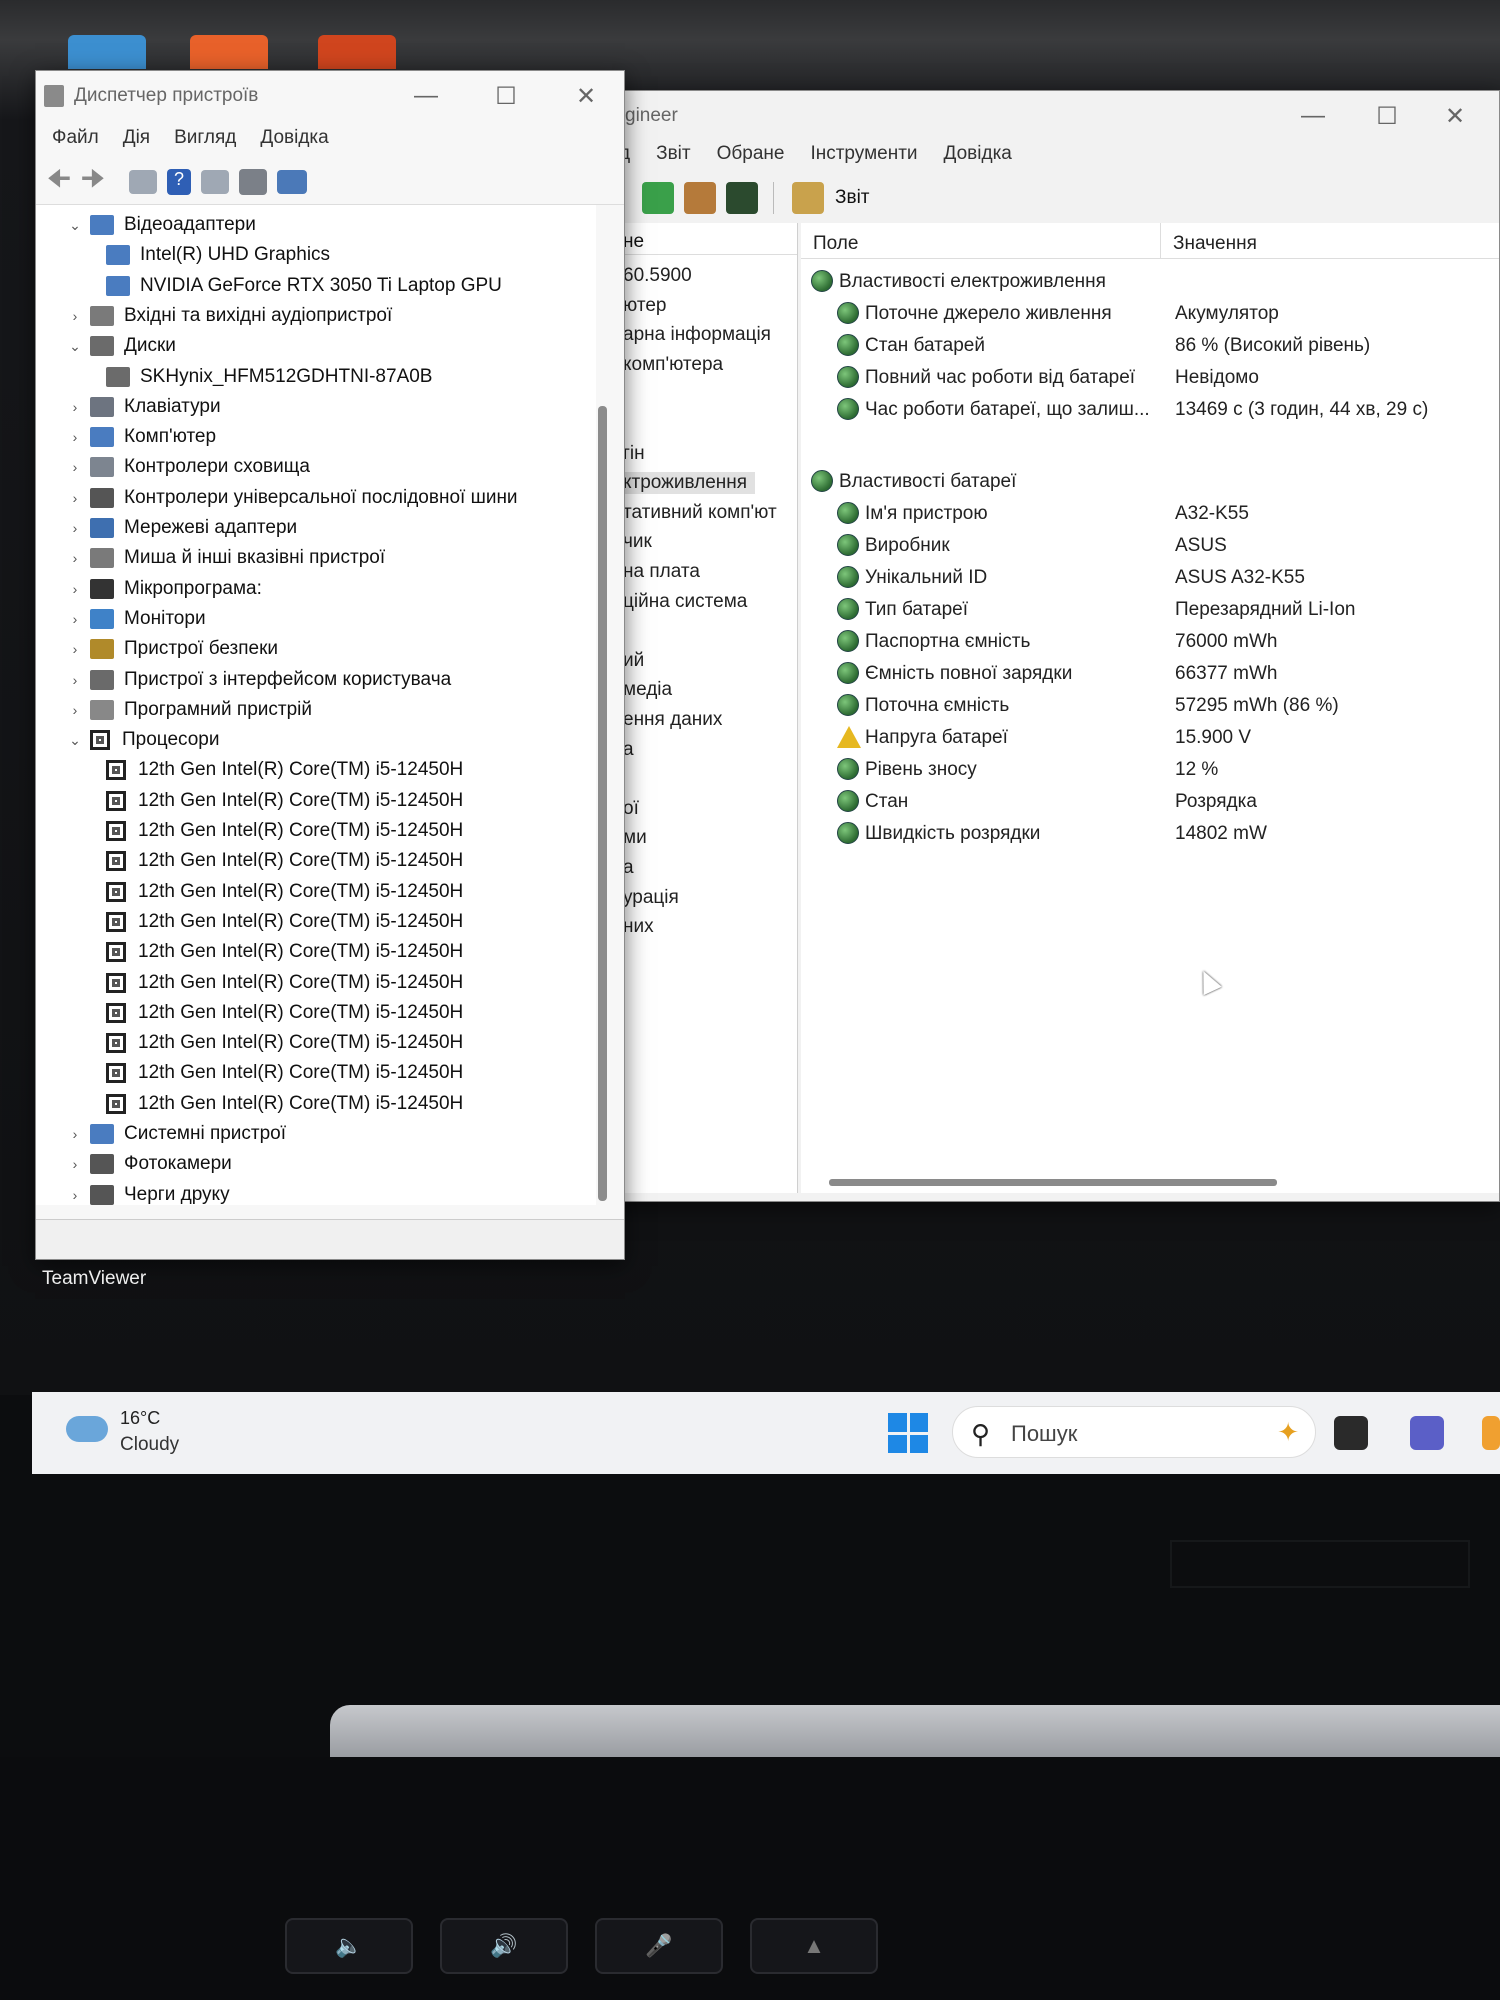 The width and height of the screenshot is (1500, 2000). What do you see at coordinates (742, 198) in the screenshot?
I see `monitor-icon` at bounding box center [742, 198].